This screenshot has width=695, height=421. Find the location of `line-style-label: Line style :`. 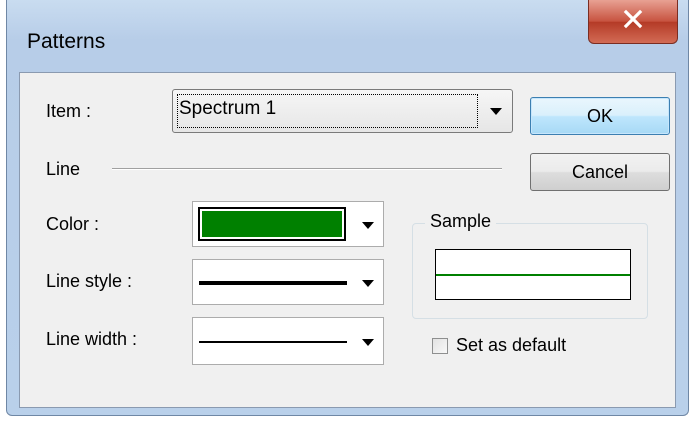

line-style-label: Line style : is located at coordinates (89, 281).